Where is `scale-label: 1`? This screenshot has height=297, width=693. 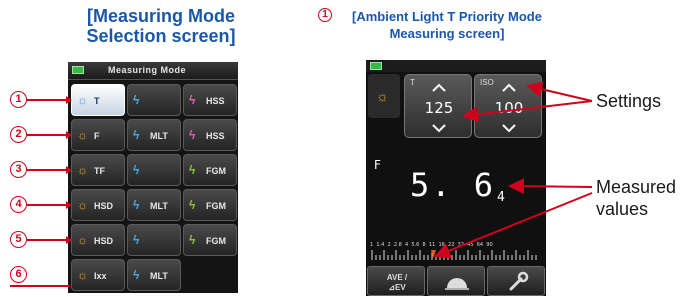 scale-label: 1 is located at coordinates (372, 245).